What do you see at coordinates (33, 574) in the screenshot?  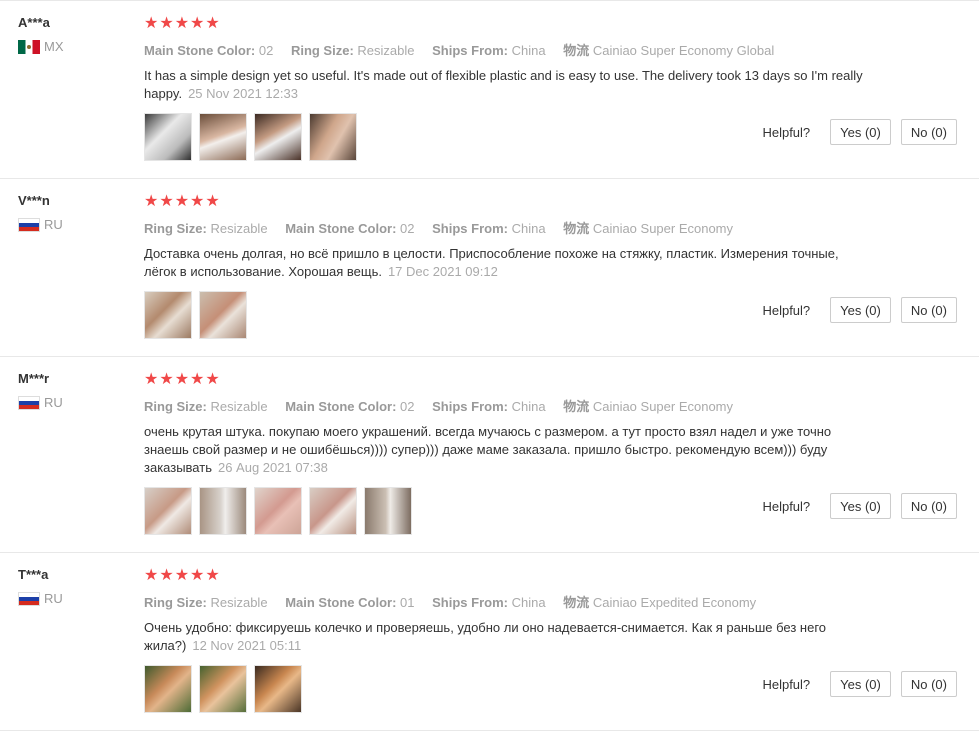 I see `reviewer-name: T***a` at bounding box center [33, 574].